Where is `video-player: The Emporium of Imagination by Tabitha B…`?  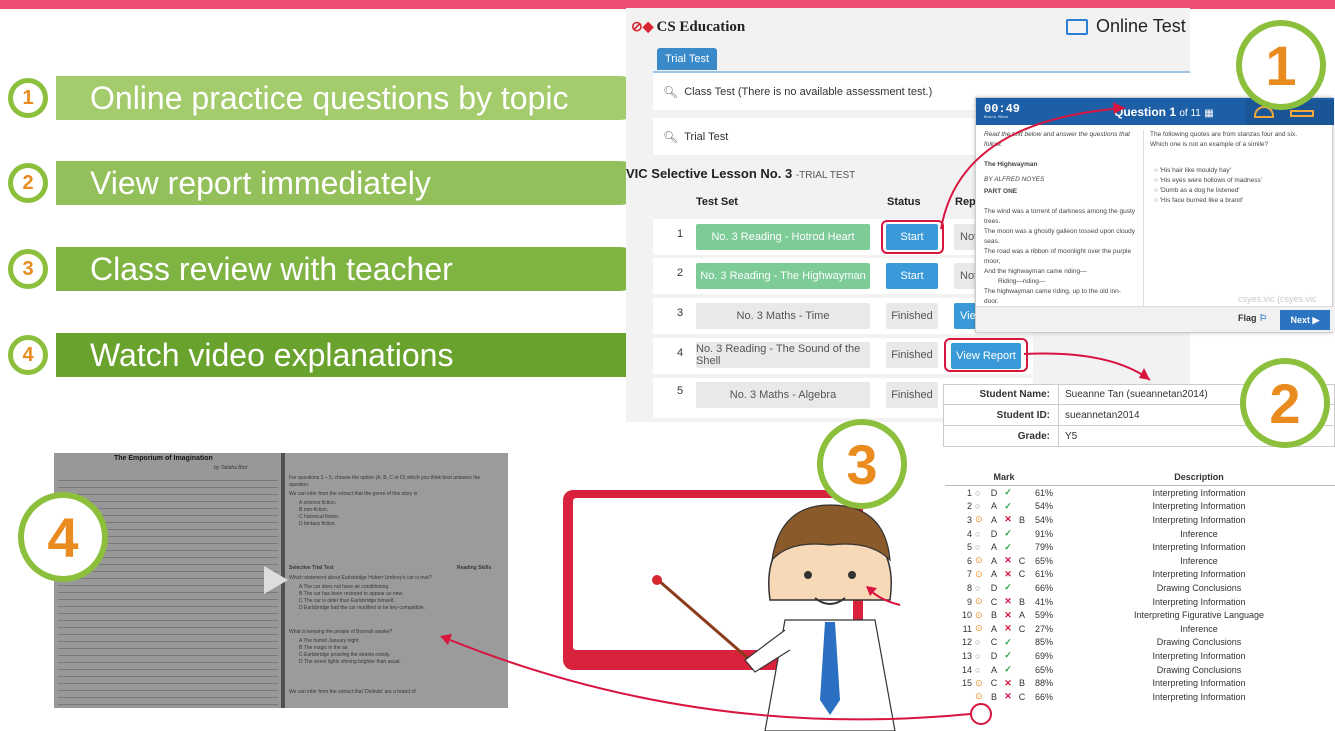 video-player: The Emporium of Imagination by Tabitha B… is located at coordinates (281, 580).